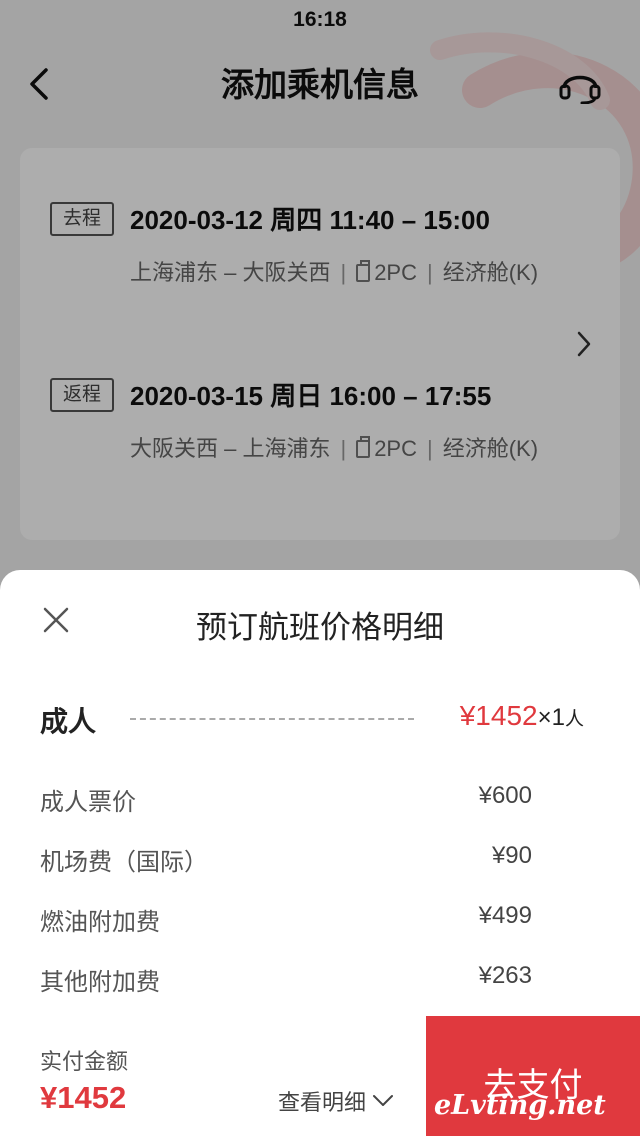  What do you see at coordinates (320, 627) in the screenshot?
I see `sheet-title: 预订航班价格明细` at bounding box center [320, 627].